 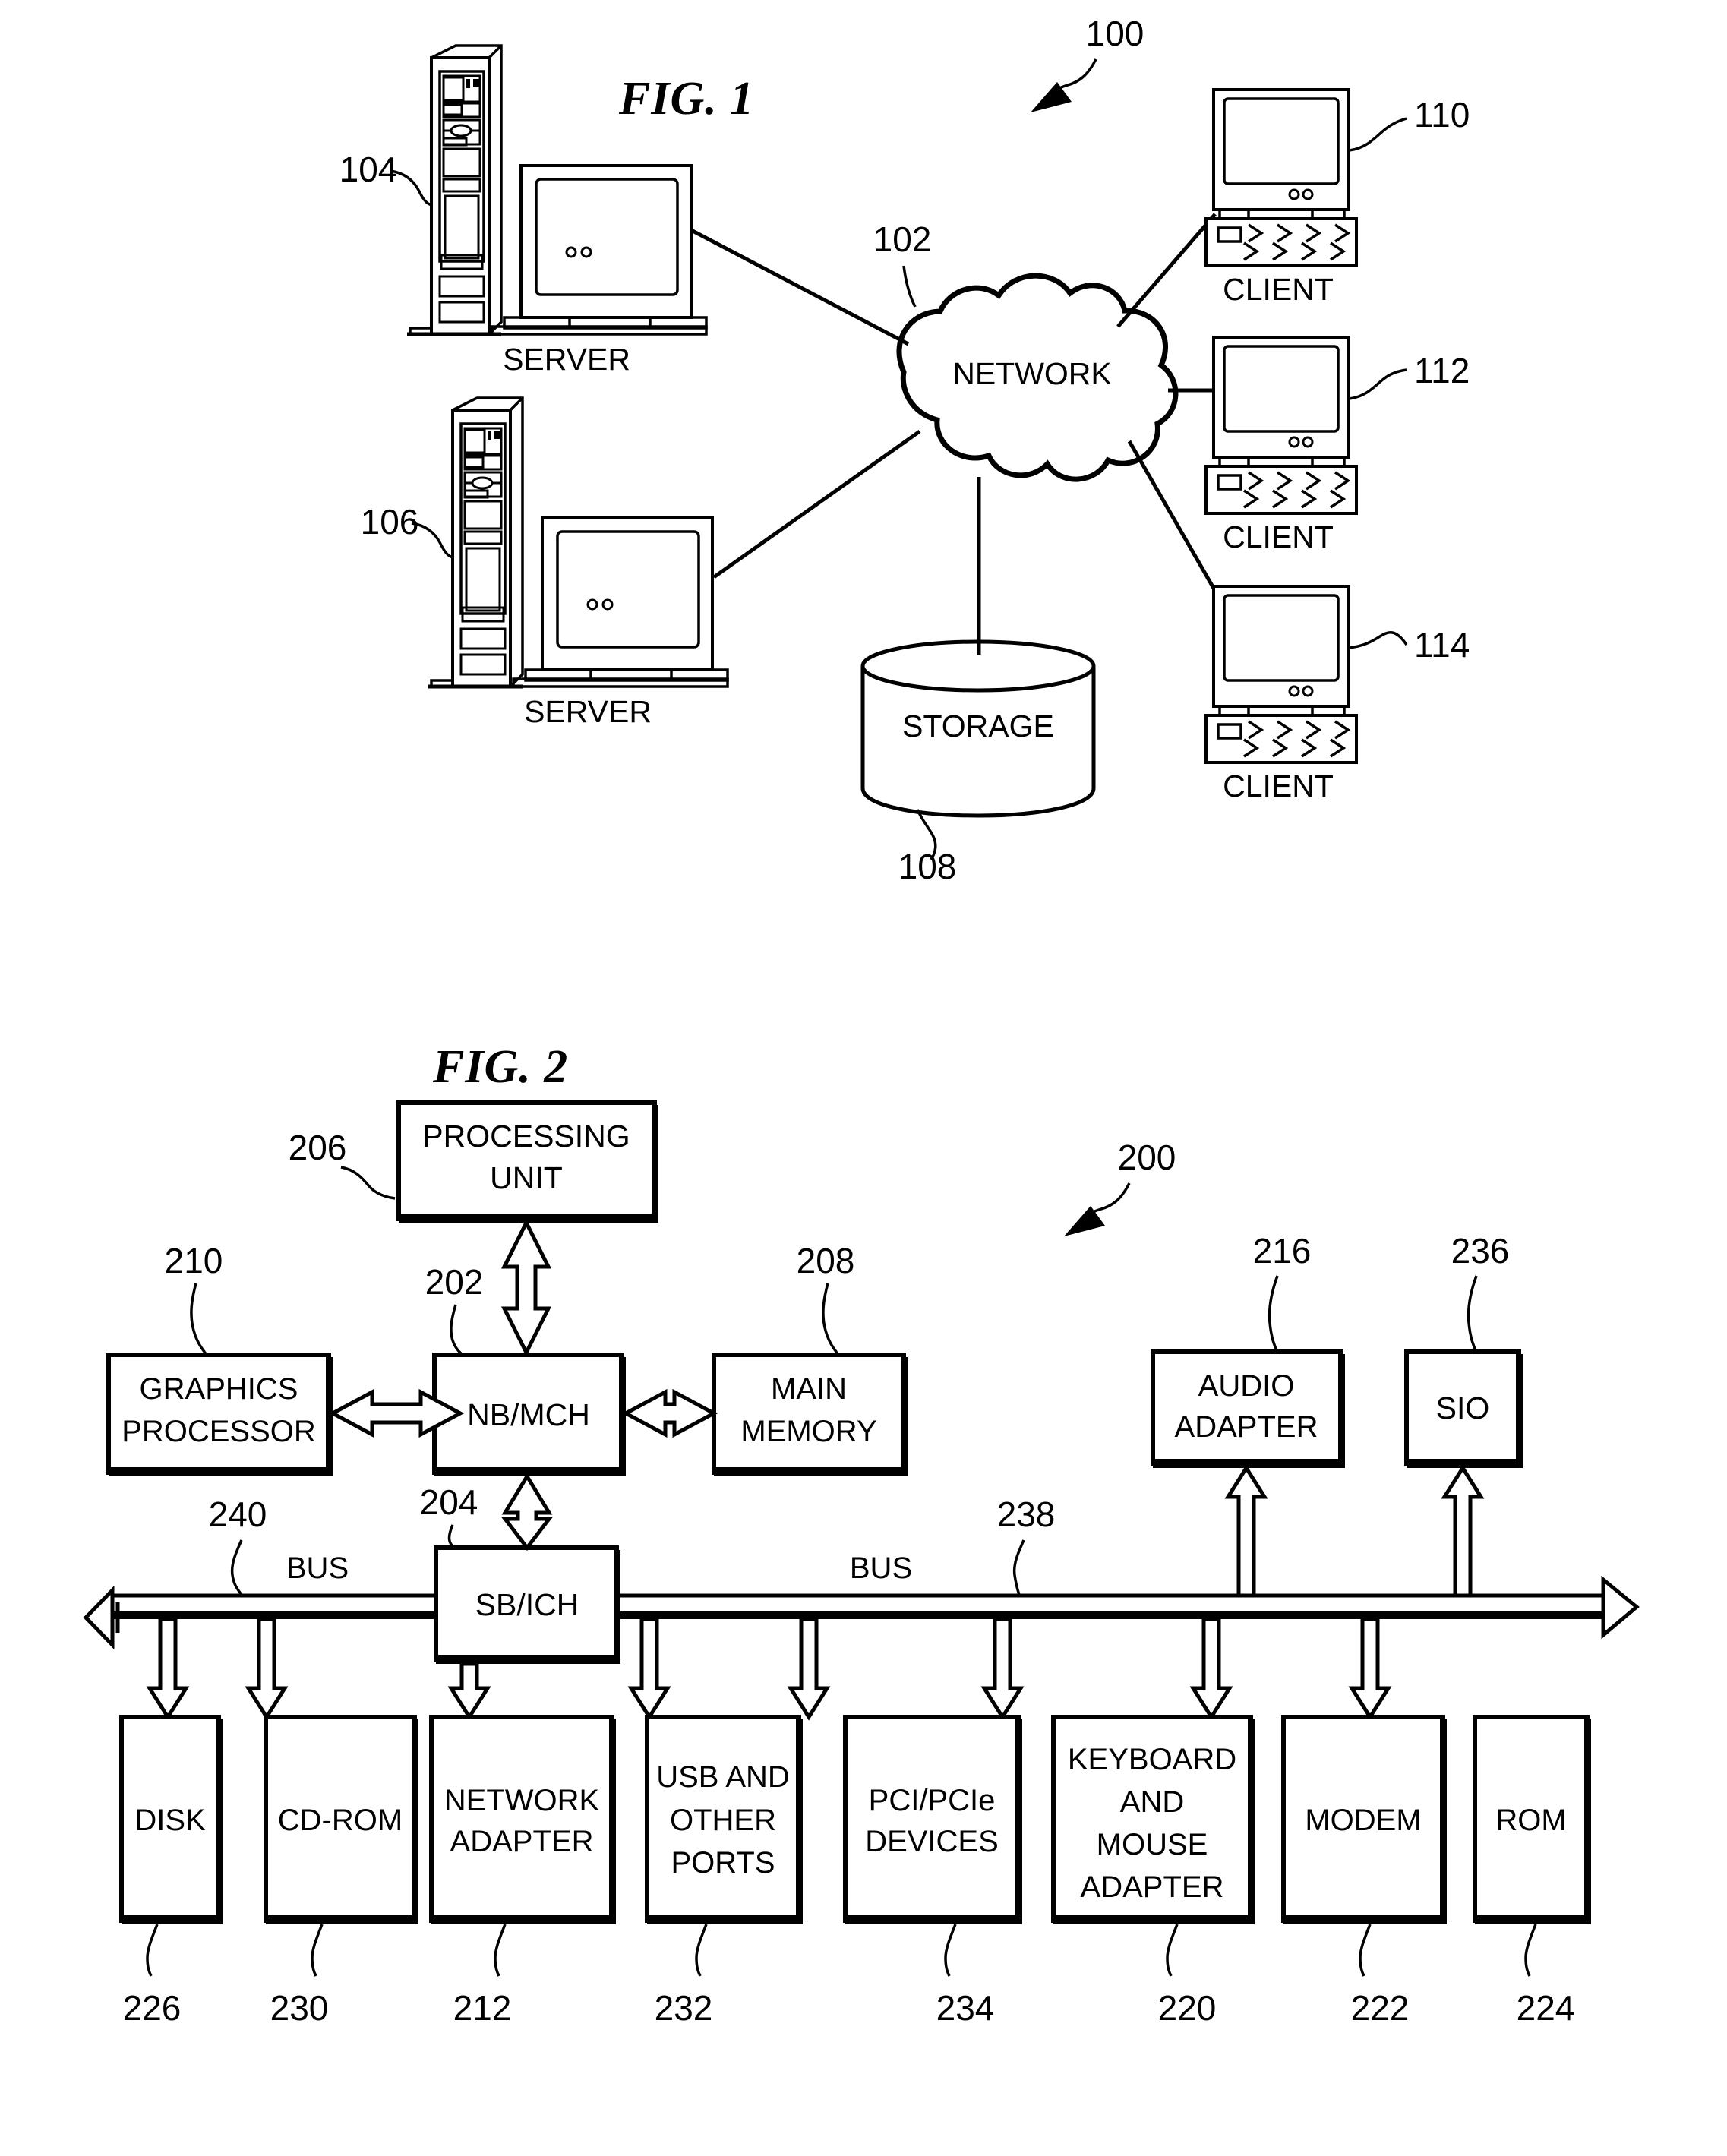 What do you see at coordinates (1337, 445) in the screenshot?
I see `client-112-group: CLIENT 112` at bounding box center [1337, 445].